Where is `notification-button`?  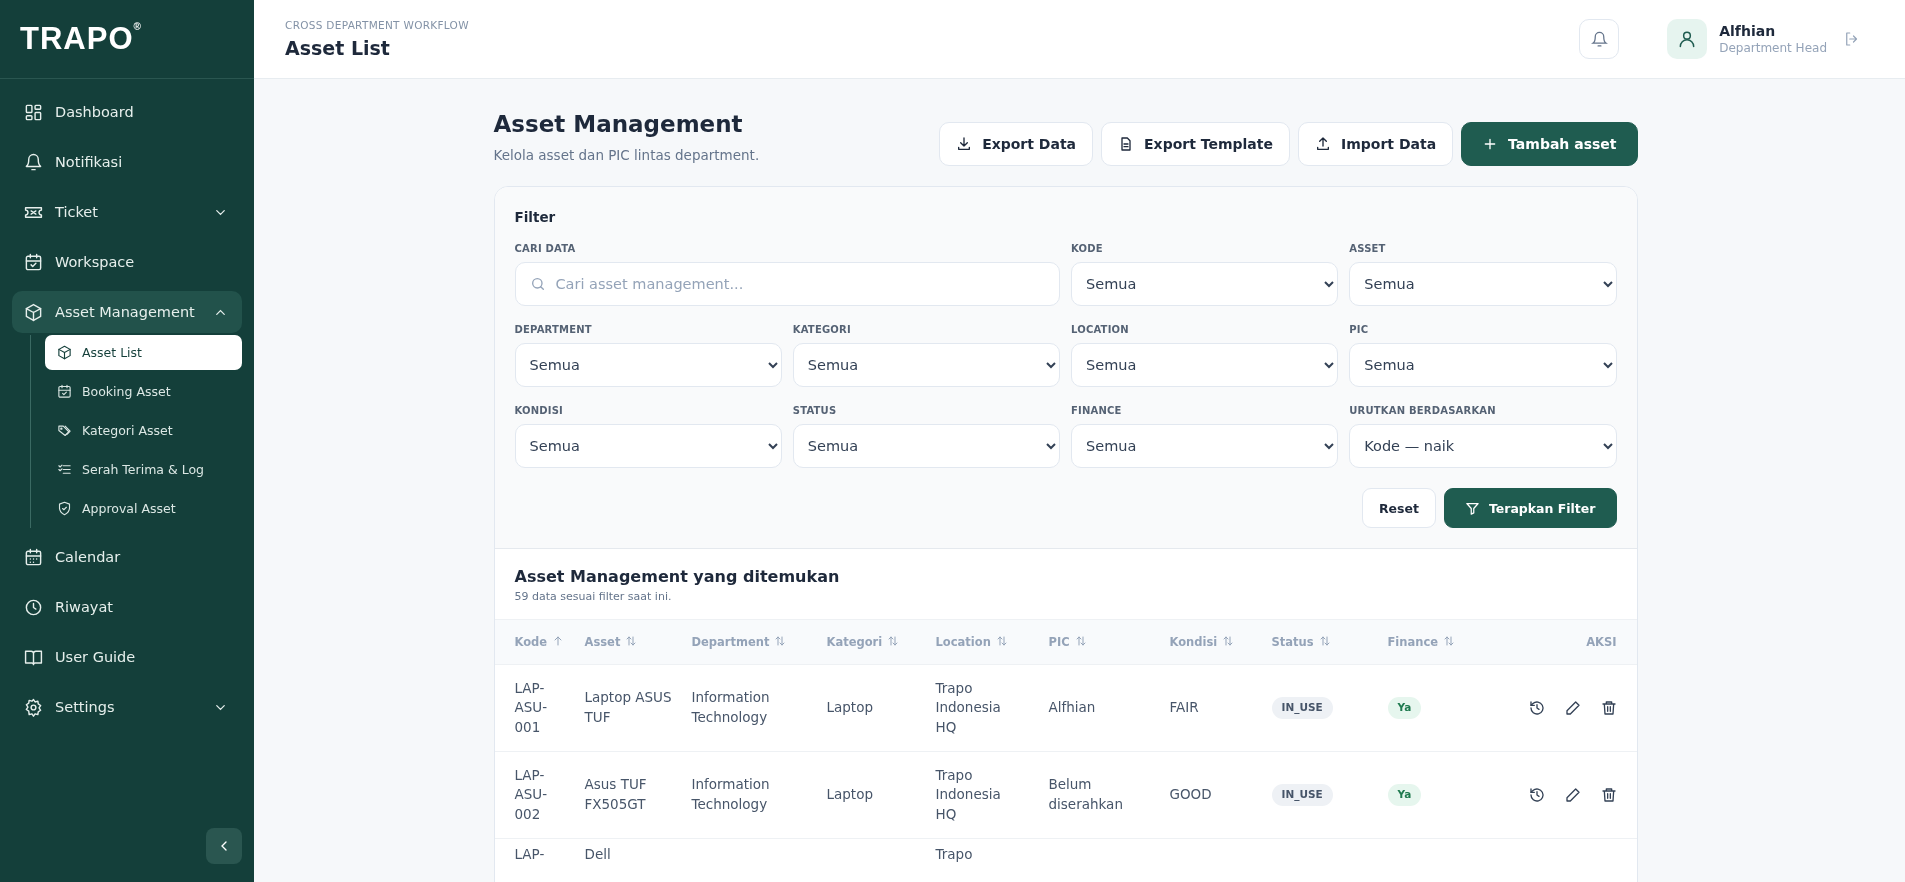
notification-button is located at coordinates (1599, 39).